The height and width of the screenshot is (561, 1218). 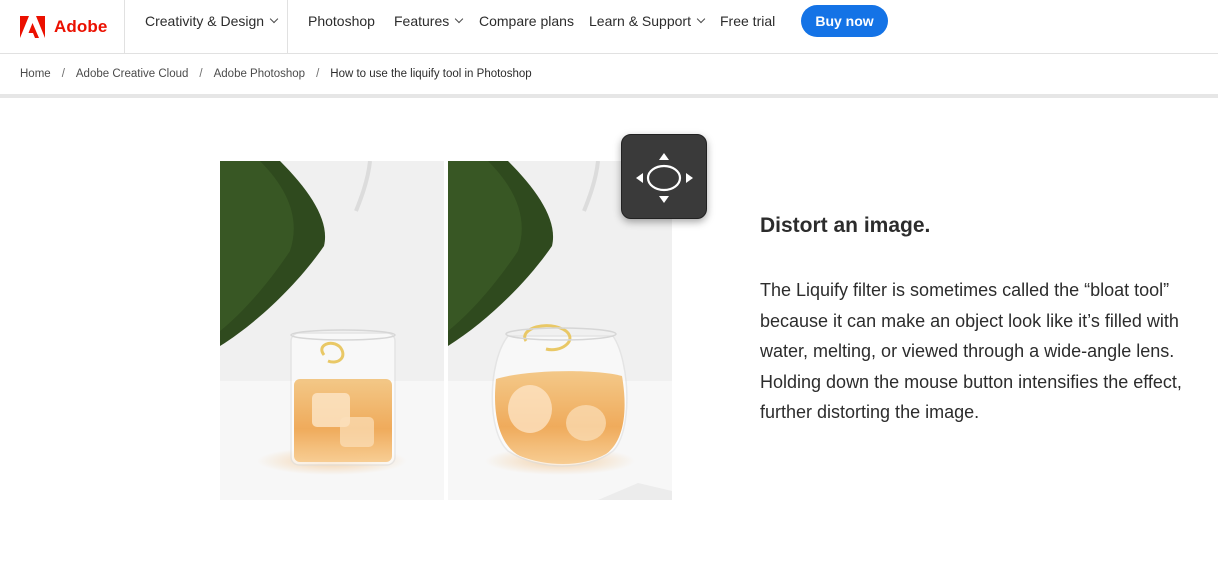 I want to click on nav-learn-support: Learn & Support, so click(x=647, y=20).